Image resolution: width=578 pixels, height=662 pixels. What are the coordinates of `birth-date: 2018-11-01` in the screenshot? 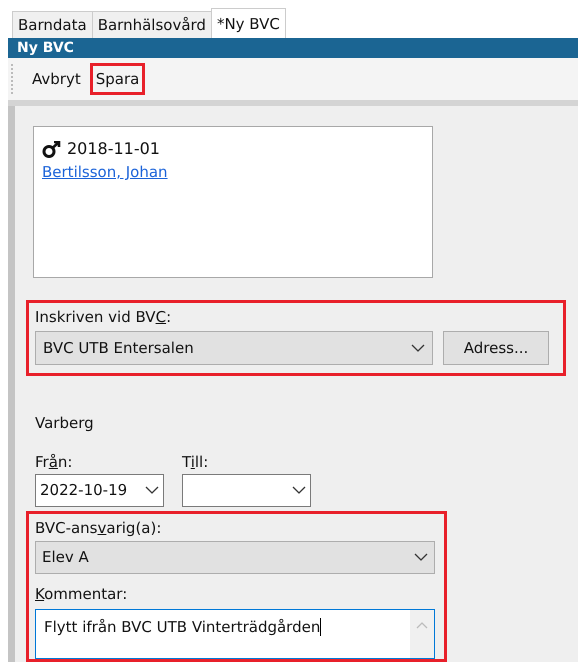 It's located at (113, 149).